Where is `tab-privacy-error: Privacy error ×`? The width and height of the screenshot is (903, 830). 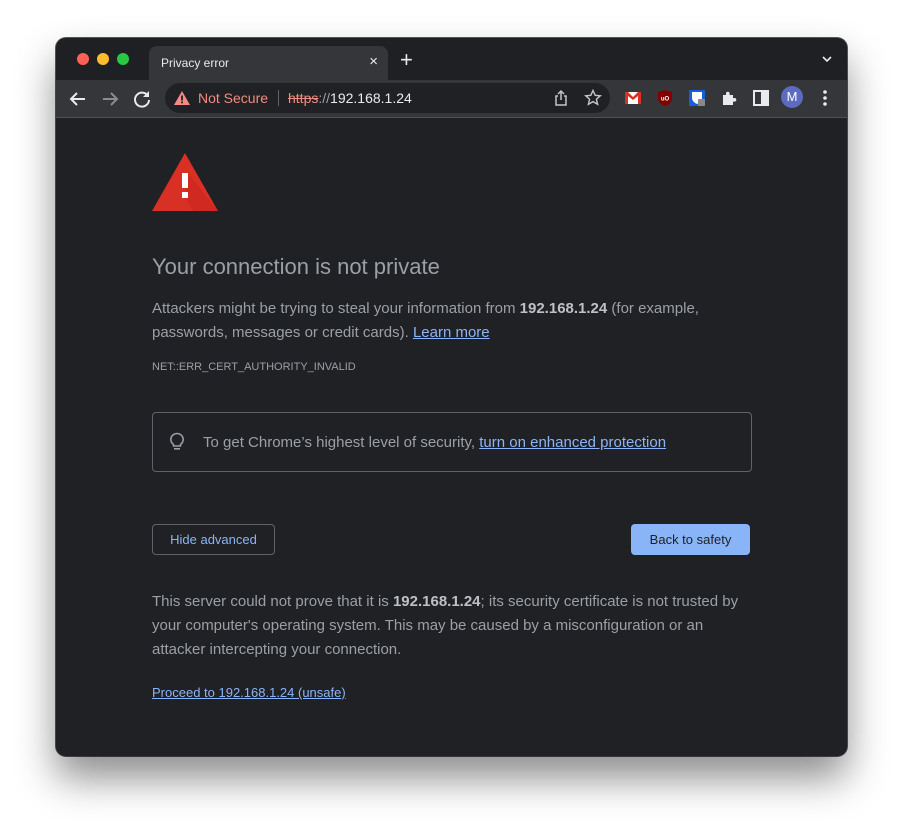
tab-privacy-error: Privacy error × is located at coordinates (268, 63).